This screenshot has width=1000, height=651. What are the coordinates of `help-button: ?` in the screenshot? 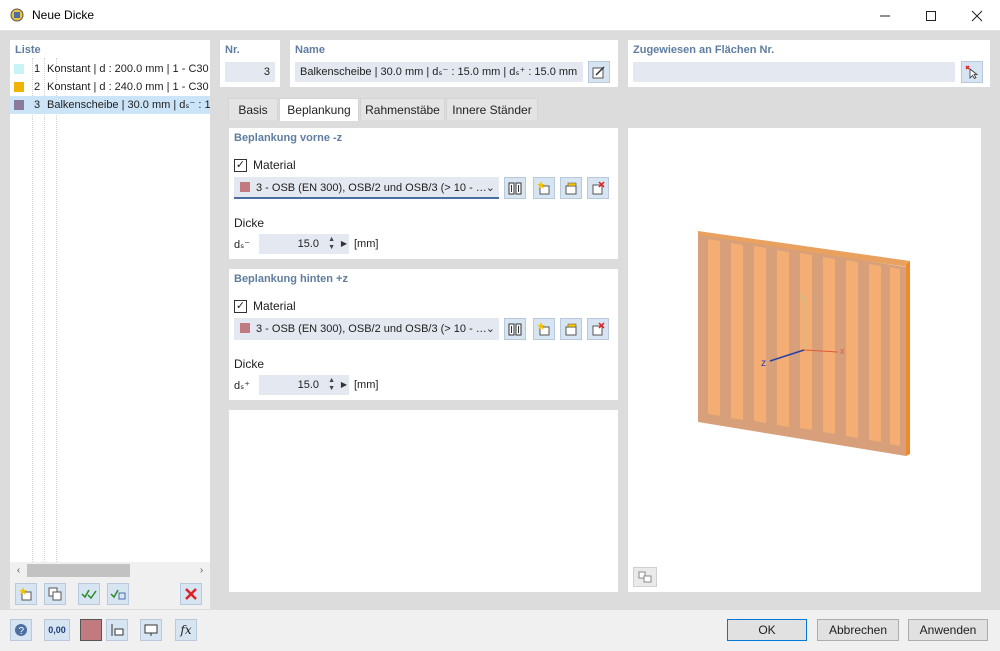 It's located at (21, 630).